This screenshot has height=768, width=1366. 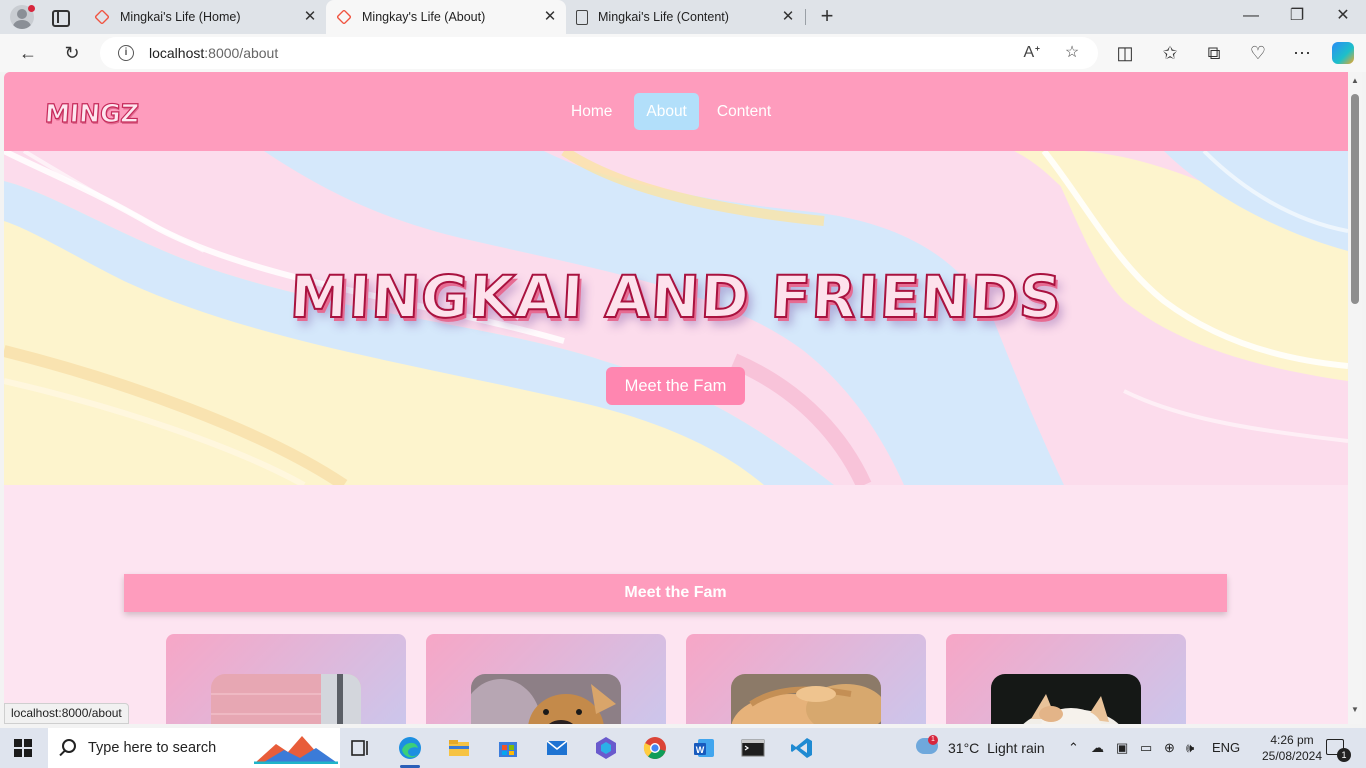 I want to click on dog-photo, so click(x=546, y=699).